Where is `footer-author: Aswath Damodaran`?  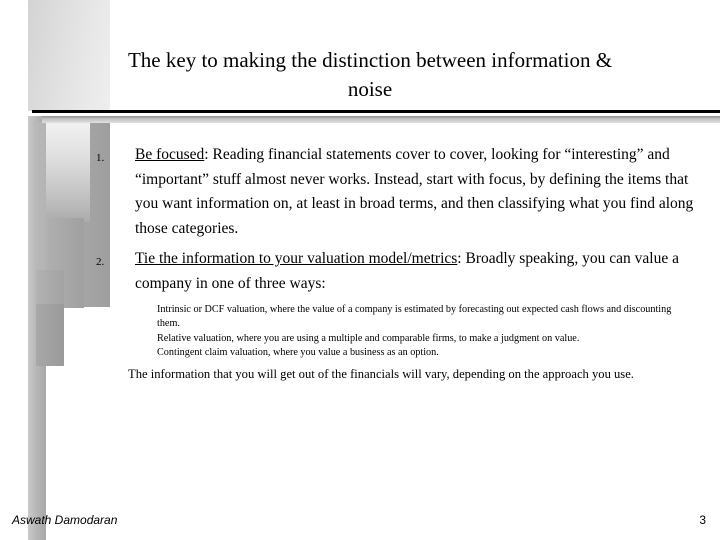
footer-author: Aswath Damodaran is located at coordinates (65, 520).